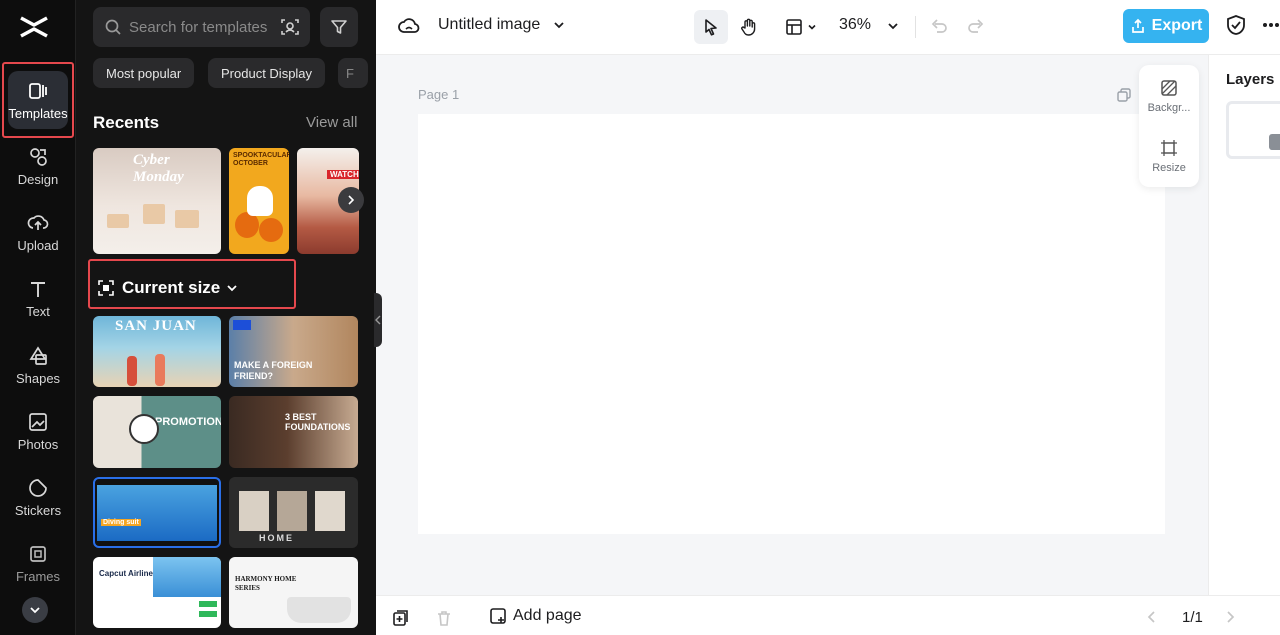 Image resolution: width=1280 pixels, height=635 pixels. I want to click on nav-label: Stickers, so click(38, 510).